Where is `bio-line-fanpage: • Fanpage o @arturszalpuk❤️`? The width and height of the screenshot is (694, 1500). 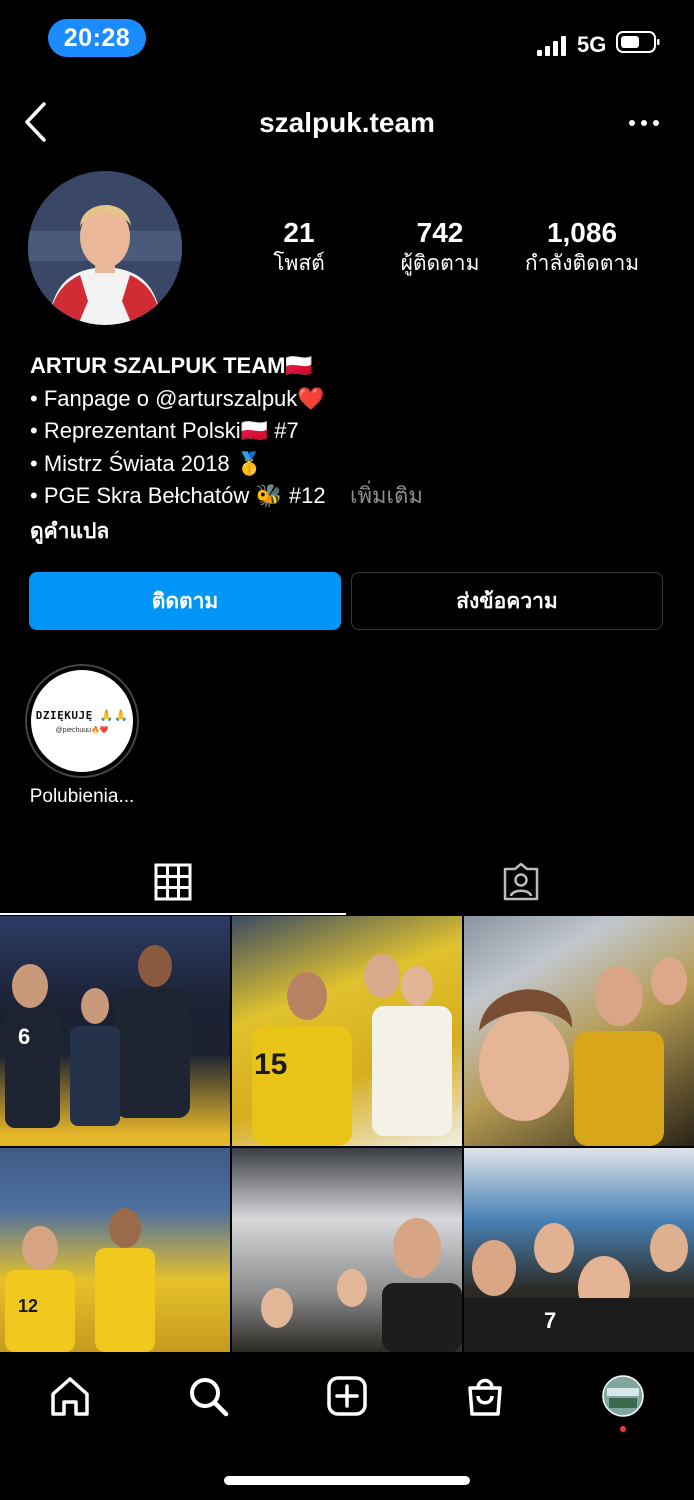
bio-line-fanpage: • Fanpage o @arturszalpuk❤️ is located at coordinates (177, 398).